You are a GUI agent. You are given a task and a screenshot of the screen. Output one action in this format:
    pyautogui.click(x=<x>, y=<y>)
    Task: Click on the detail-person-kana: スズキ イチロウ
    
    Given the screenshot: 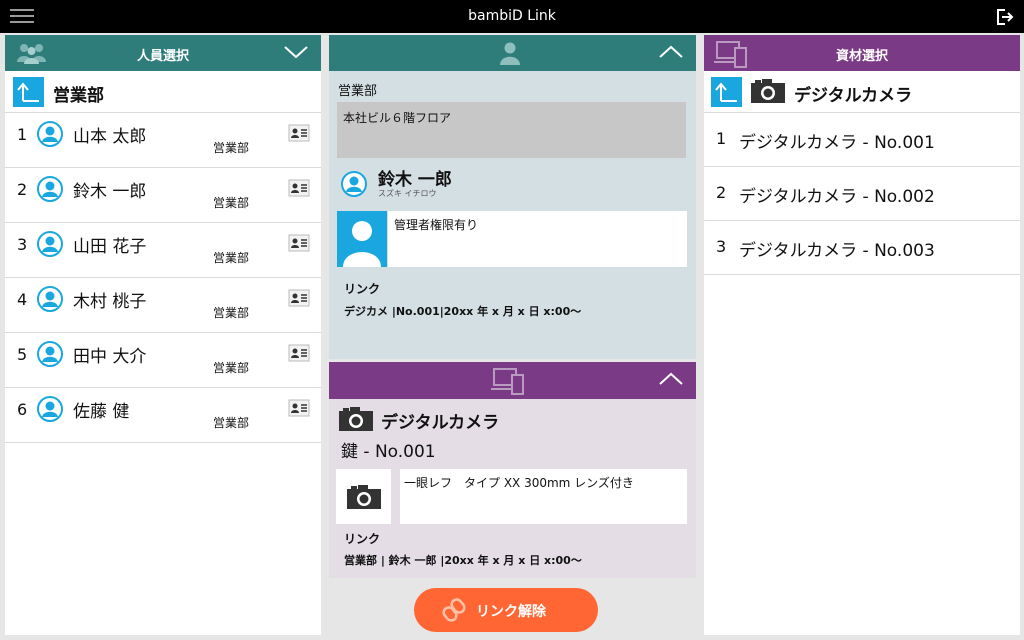 What is the action you would take?
    pyautogui.click(x=407, y=193)
    